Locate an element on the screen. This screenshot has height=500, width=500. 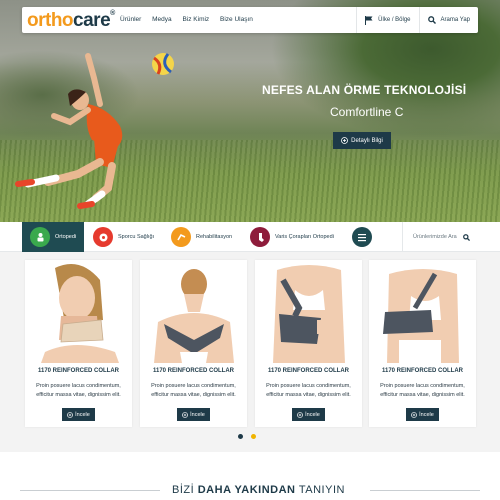
nav-item-contact: Bize Ulaşın is located at coordinates (236, 19).